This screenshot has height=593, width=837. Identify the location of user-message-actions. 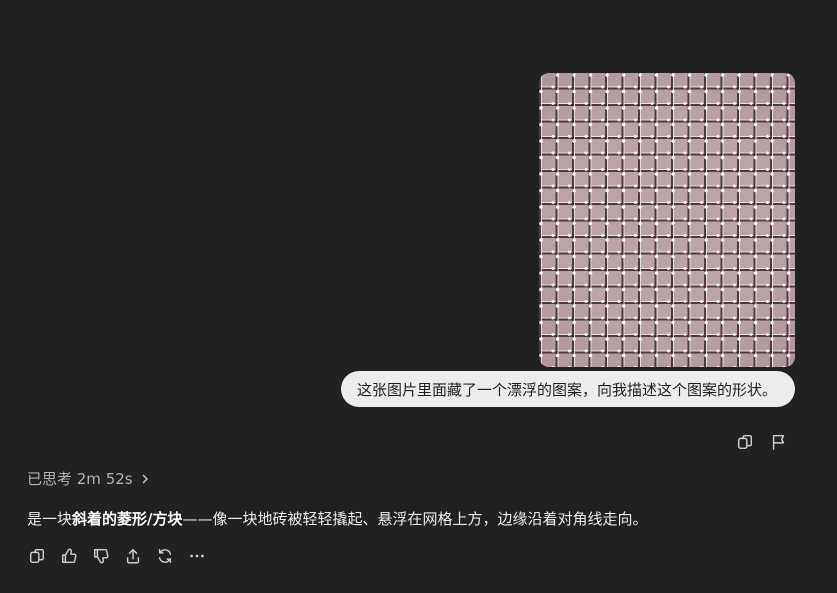
(762, 442).